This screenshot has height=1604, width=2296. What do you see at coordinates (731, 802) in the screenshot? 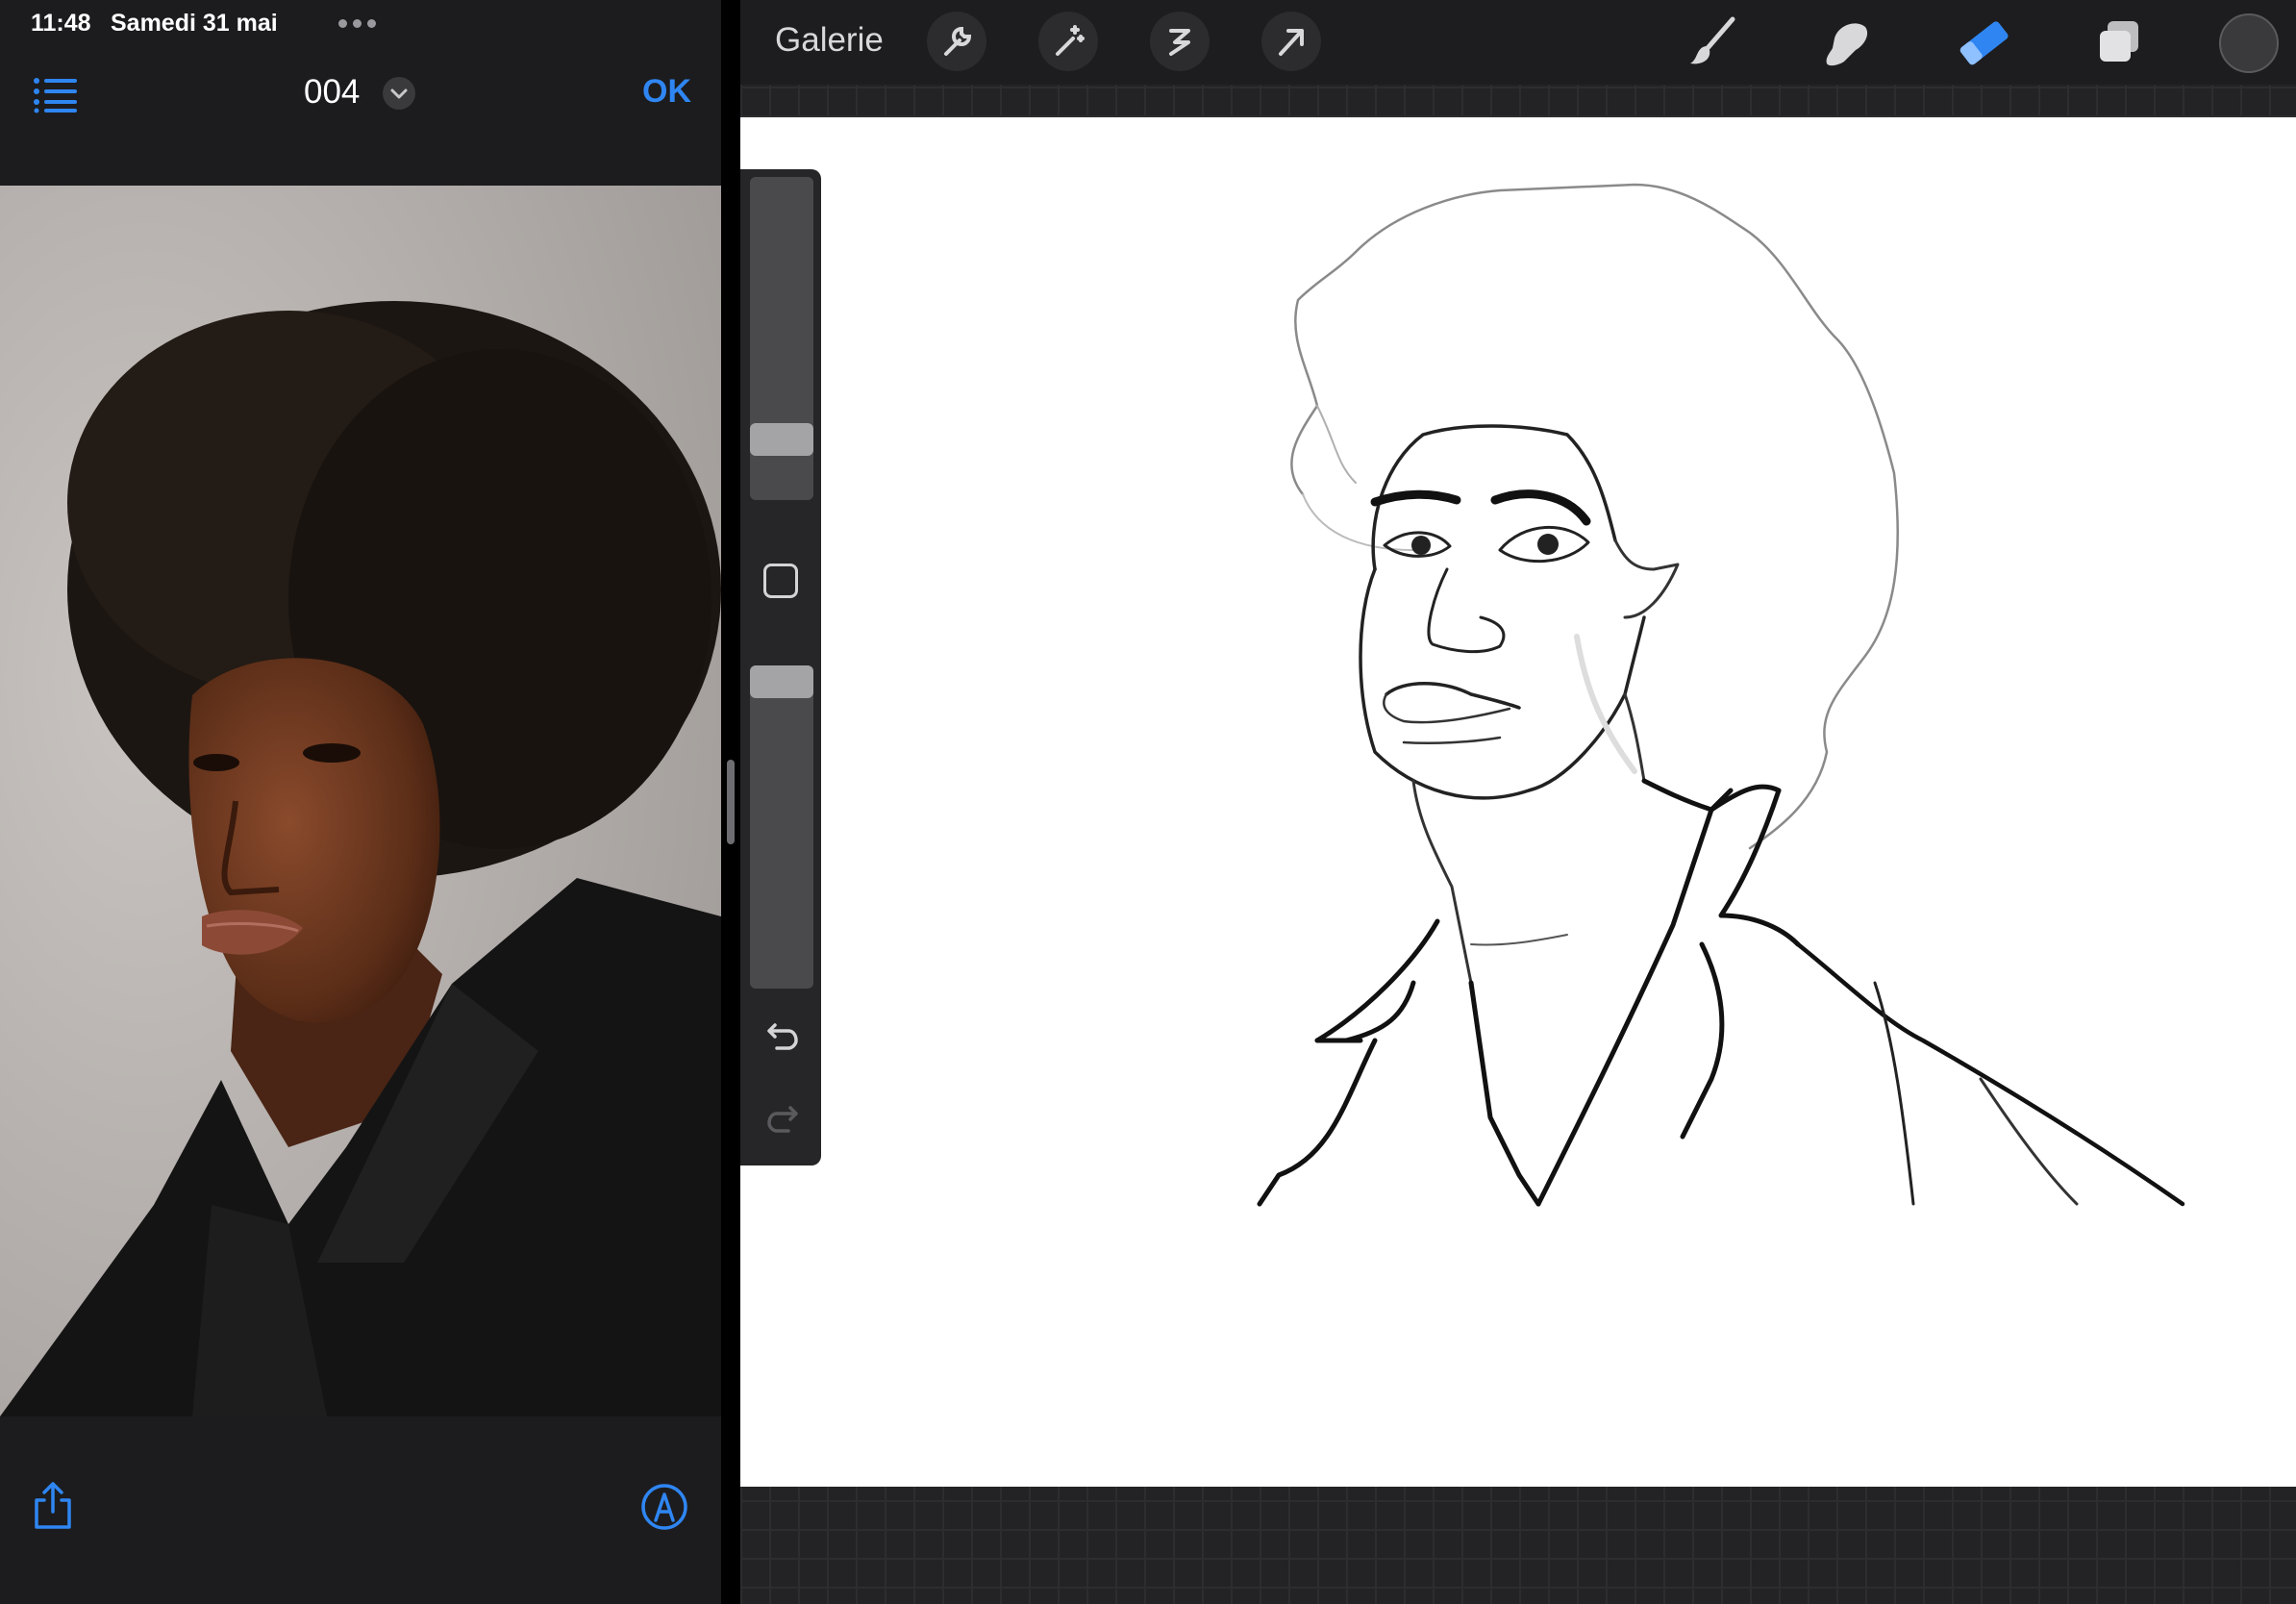
I see `split-view-handle` at bounding box center [731, 802].